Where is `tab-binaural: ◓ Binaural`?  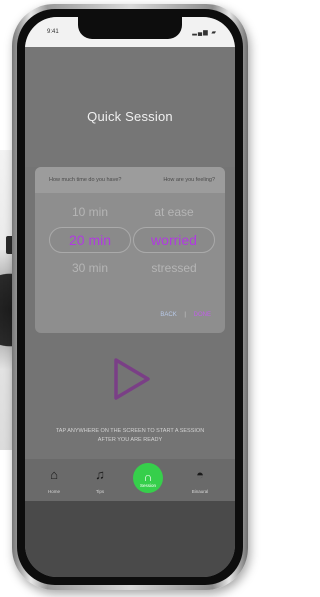
tab-binaural: ◓ Binaural is located at coordinates (200, 480).